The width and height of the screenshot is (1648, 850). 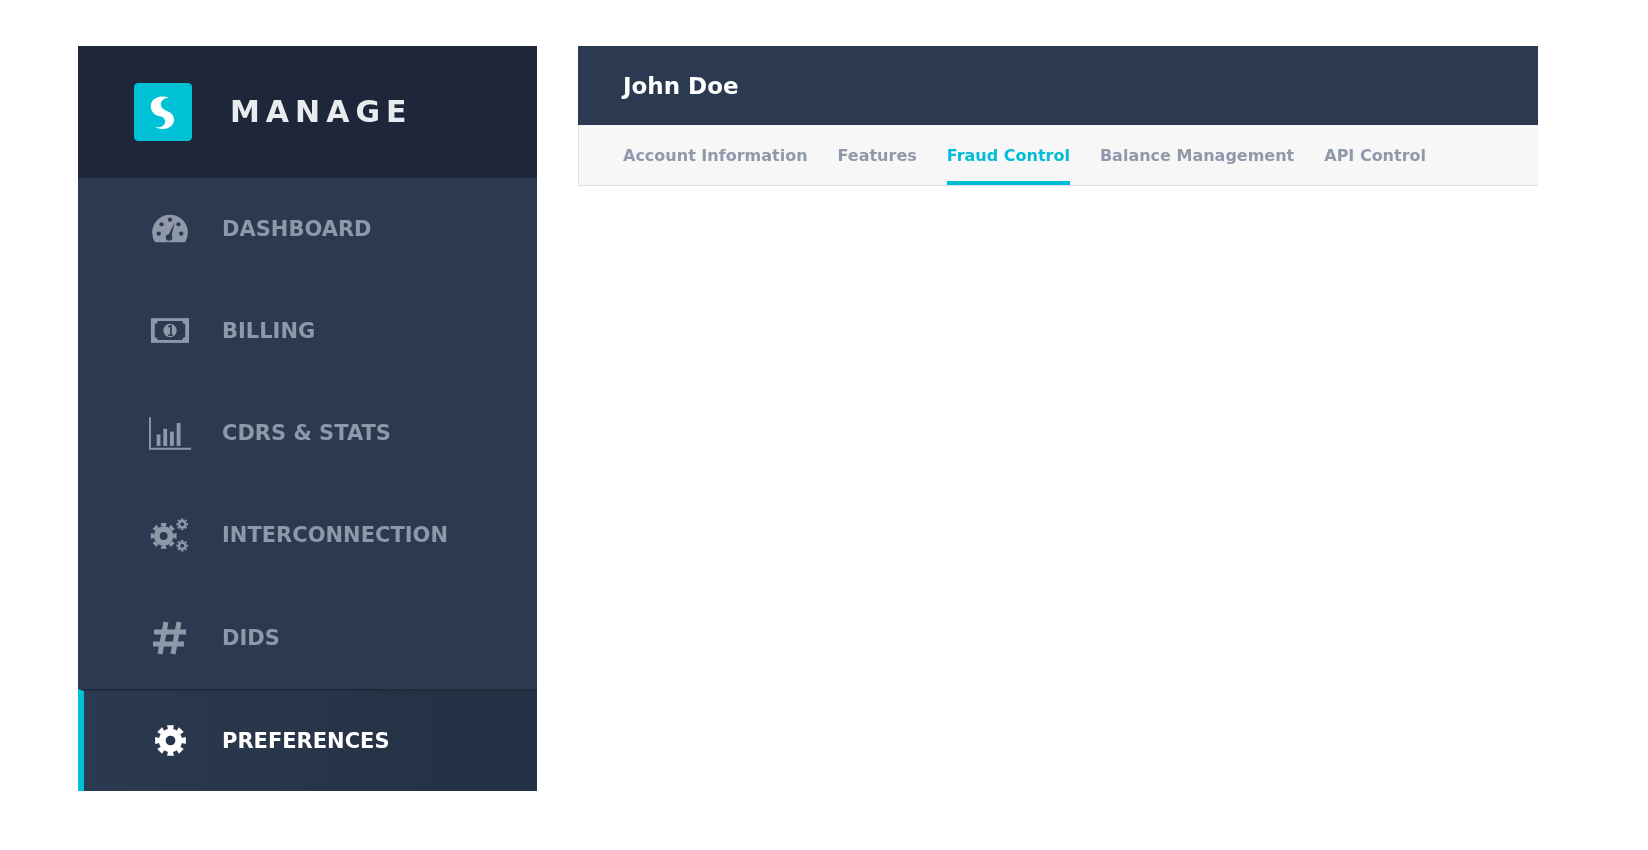 I want to click on brand-name: MANAGE, so click(x=321, y=112).